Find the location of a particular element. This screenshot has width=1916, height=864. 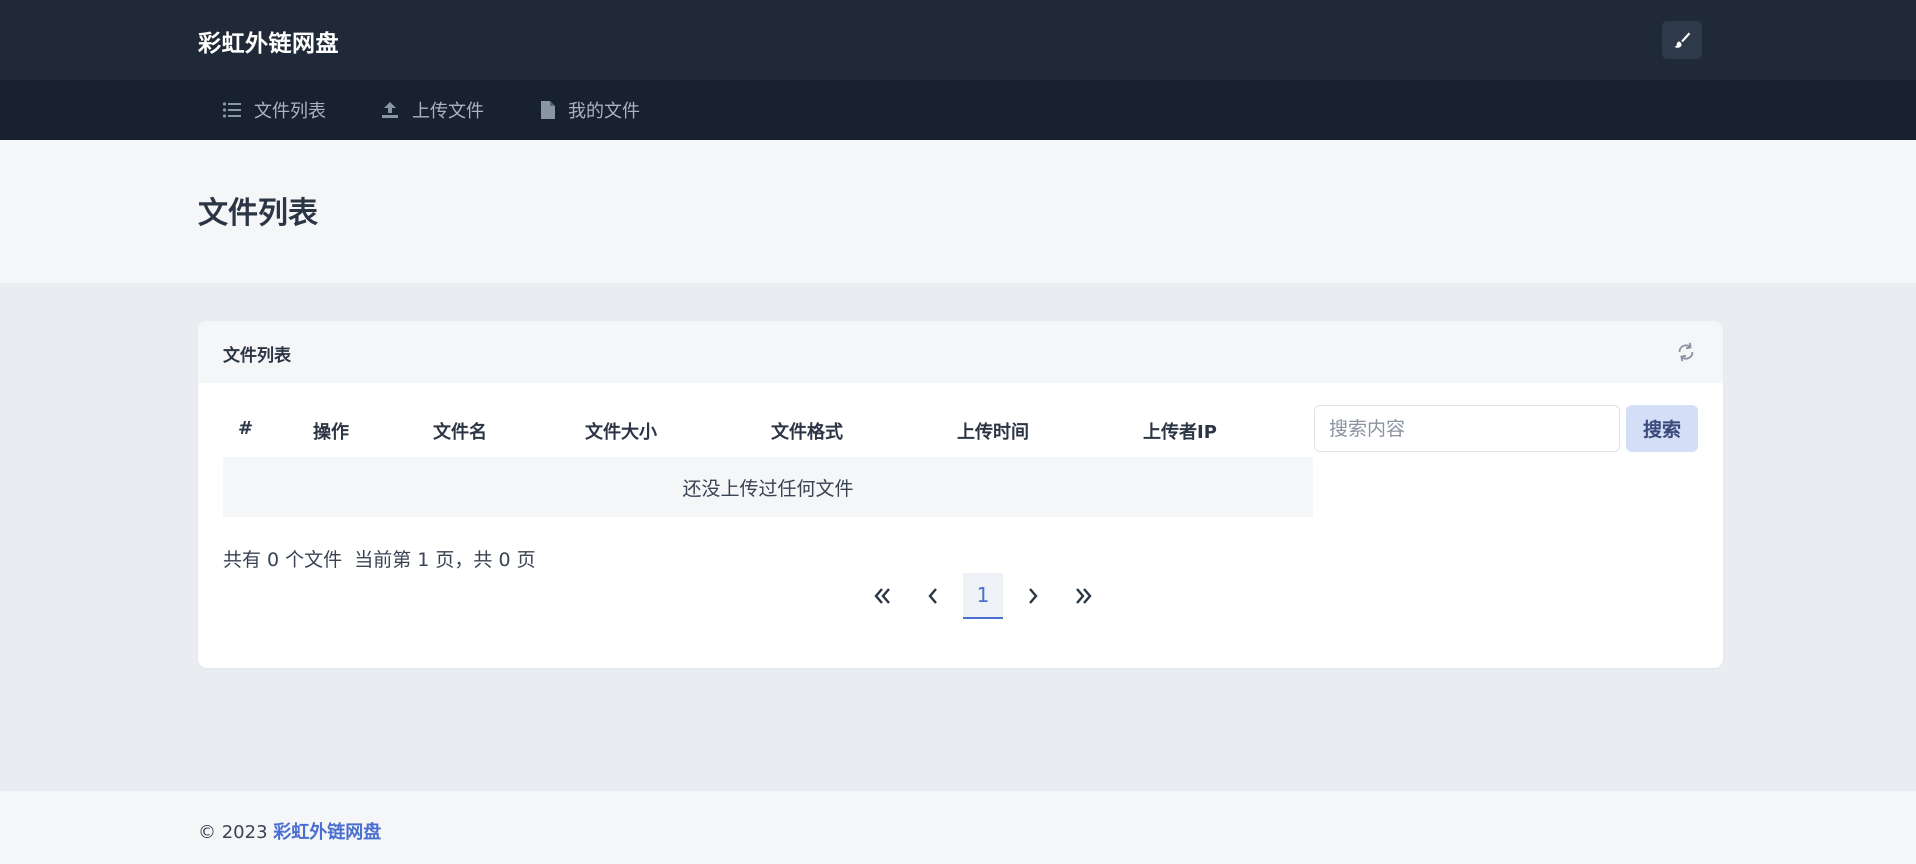

chevron-right-icon is located at coordinates (1033, 596).